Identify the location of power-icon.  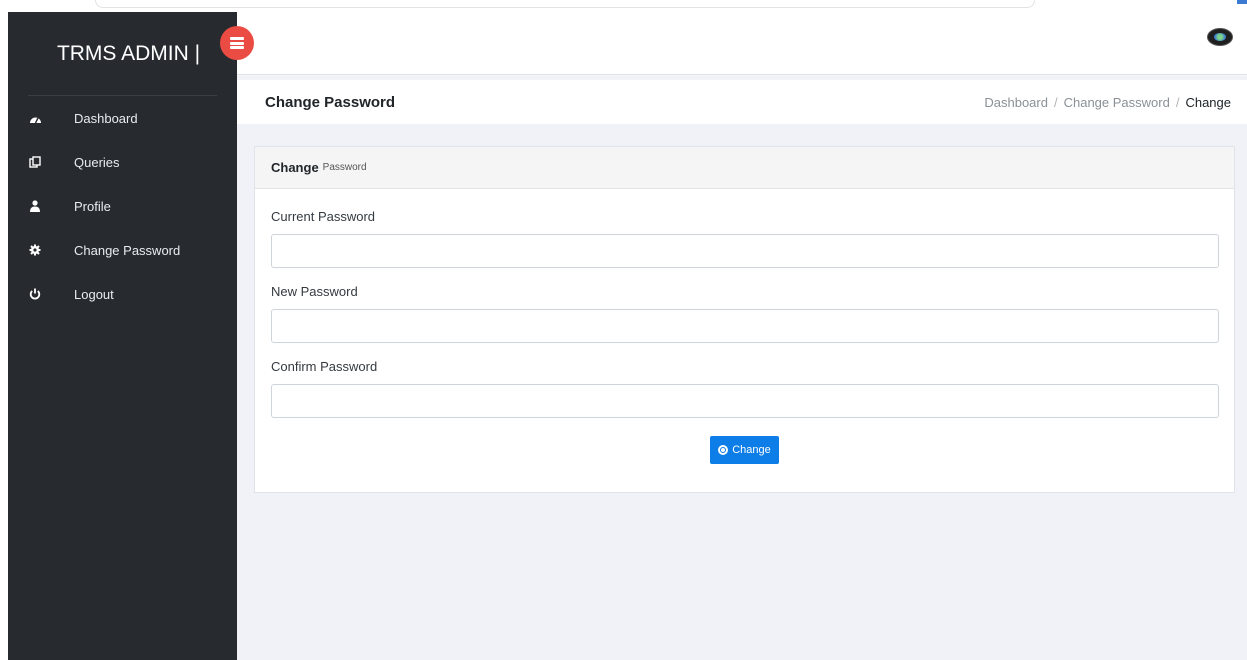
(35, 294).